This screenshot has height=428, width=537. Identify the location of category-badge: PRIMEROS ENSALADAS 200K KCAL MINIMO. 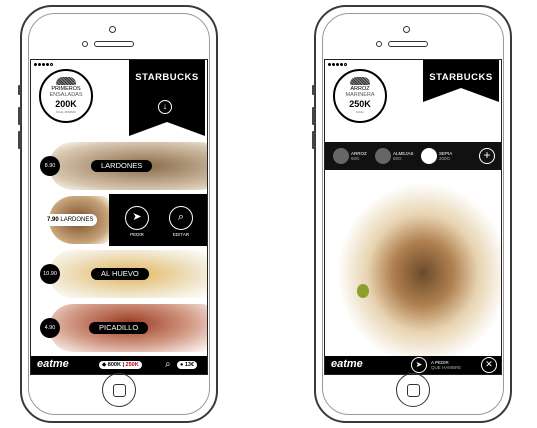
(66, 96).